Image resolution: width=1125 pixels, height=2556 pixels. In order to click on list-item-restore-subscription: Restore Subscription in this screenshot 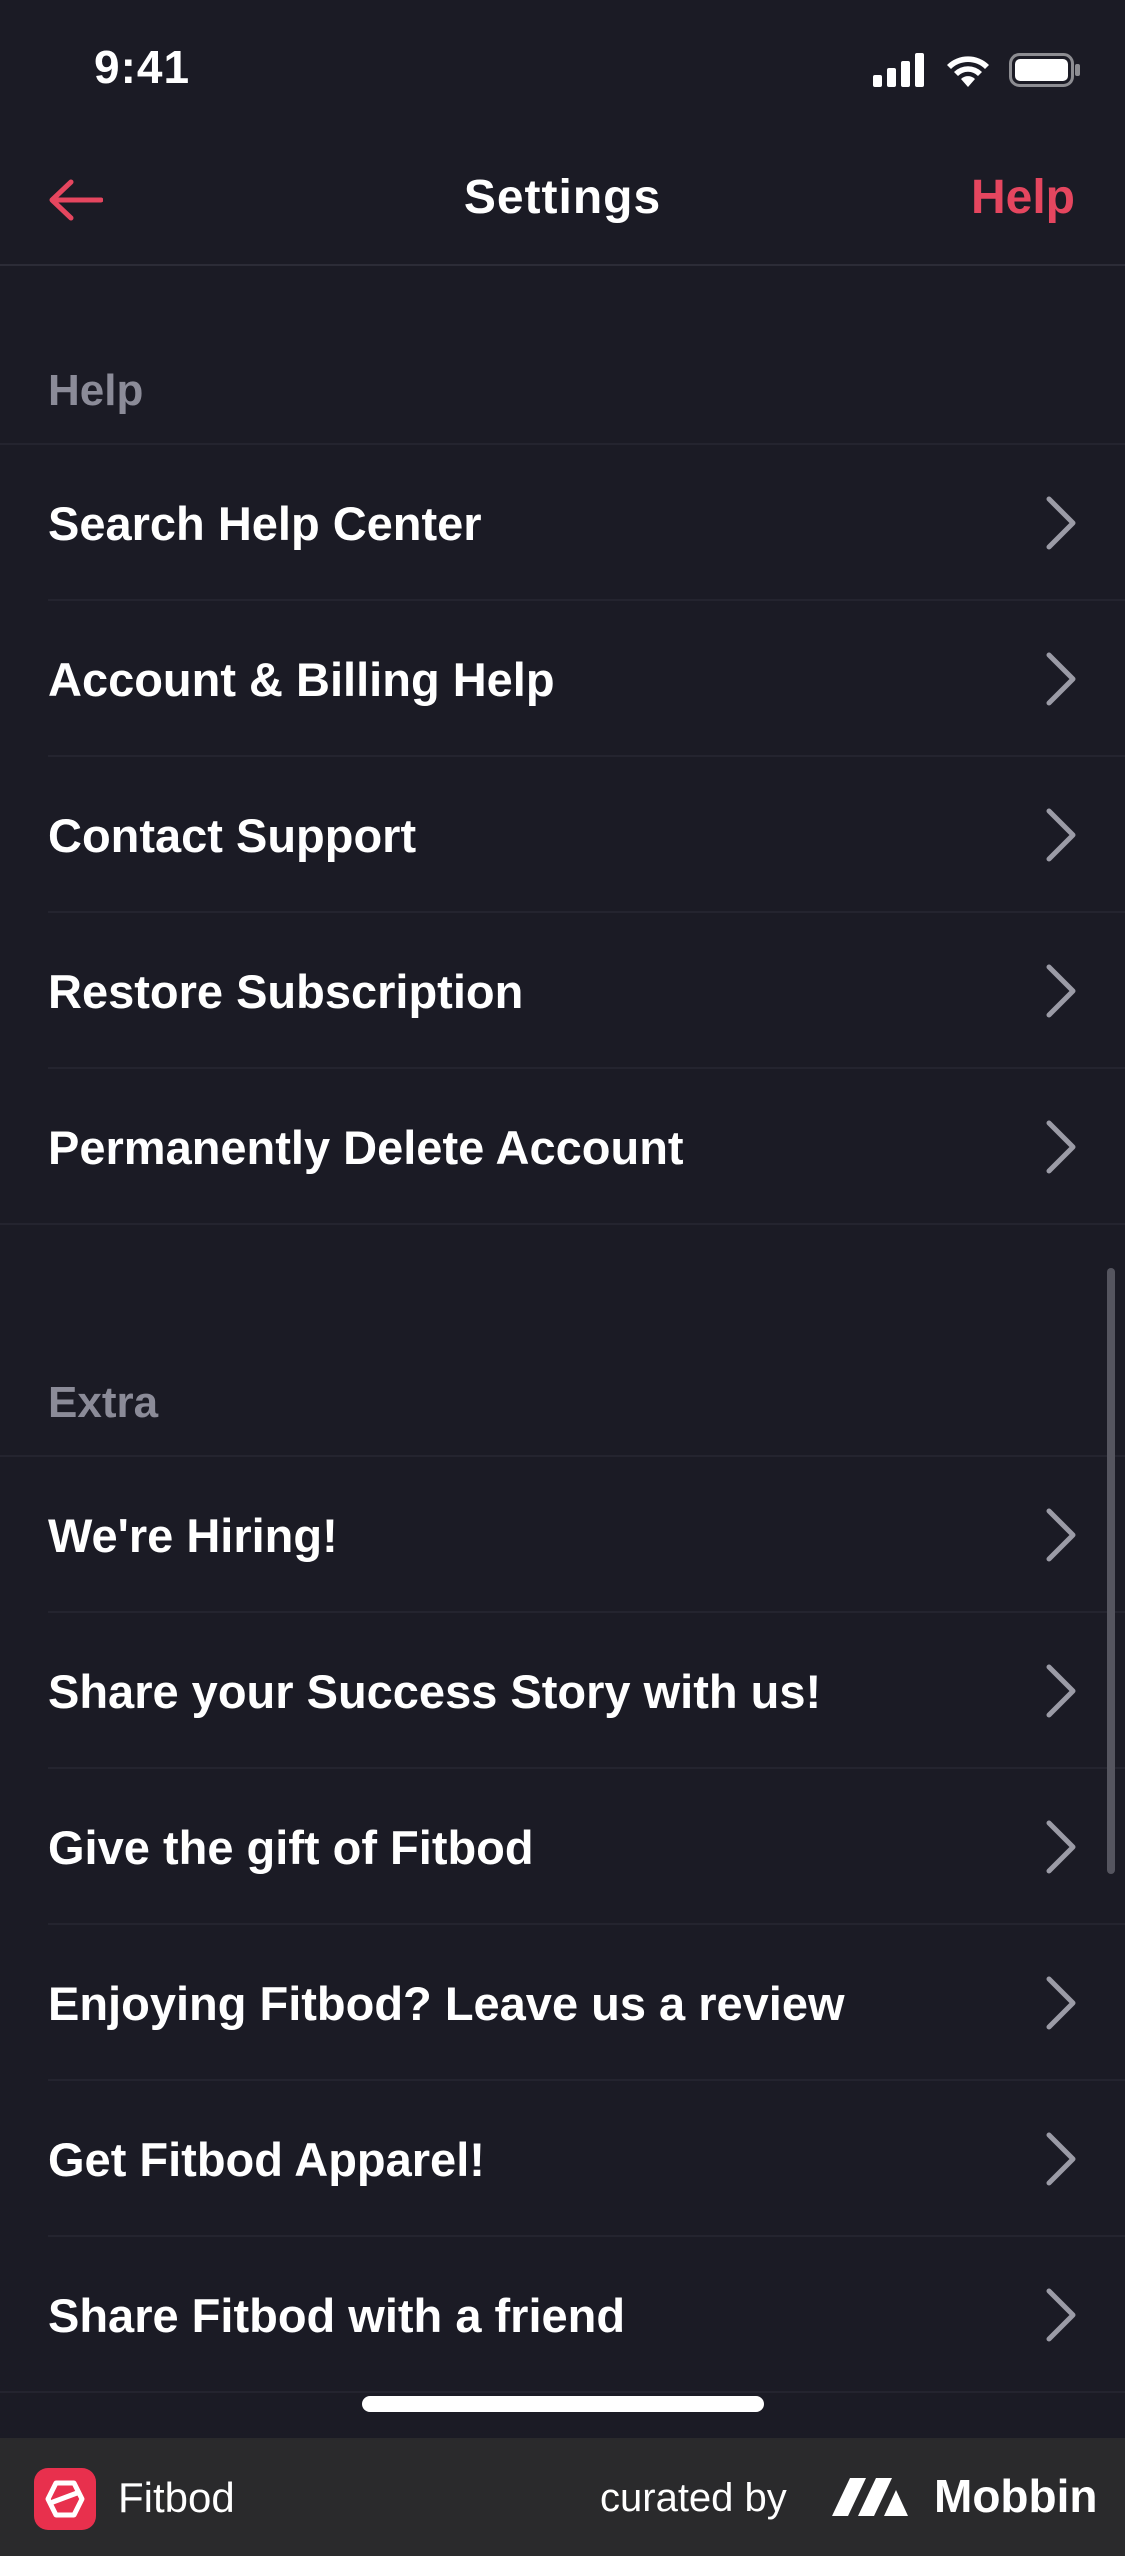, I will do `click(562, 991)`.